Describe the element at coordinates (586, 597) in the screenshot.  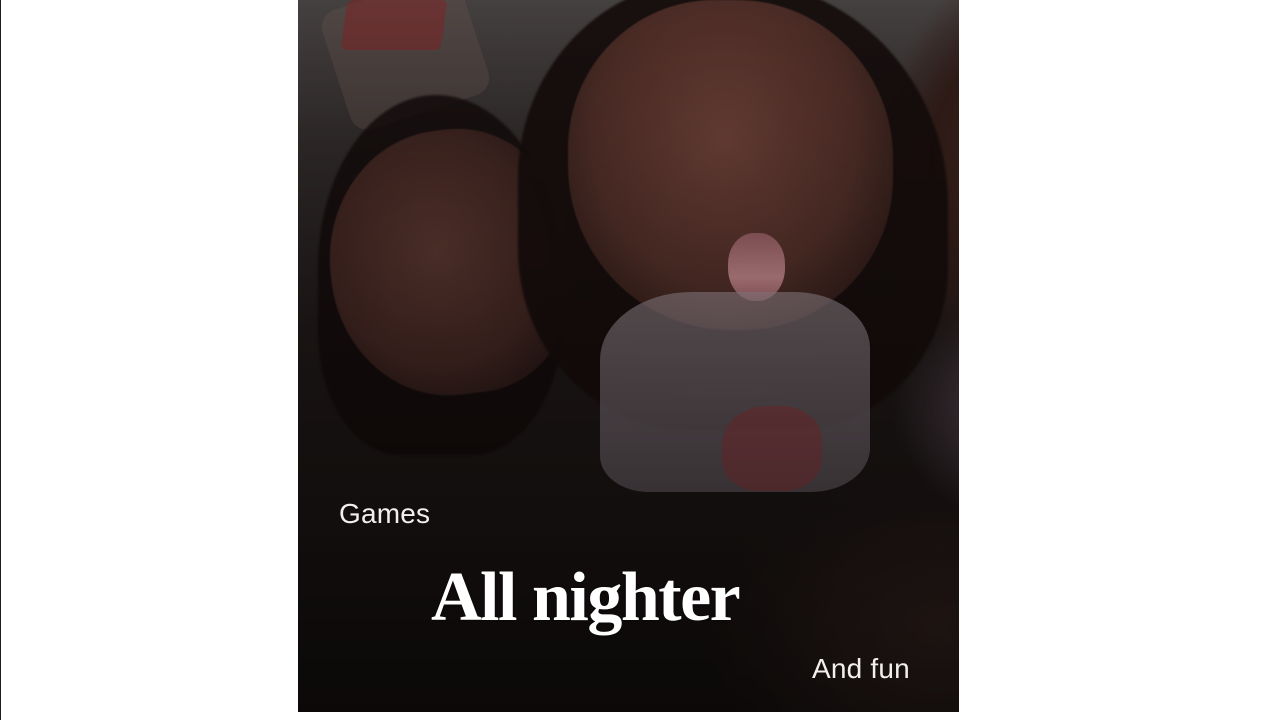
I see `caption-headline: All nighter` at that location.